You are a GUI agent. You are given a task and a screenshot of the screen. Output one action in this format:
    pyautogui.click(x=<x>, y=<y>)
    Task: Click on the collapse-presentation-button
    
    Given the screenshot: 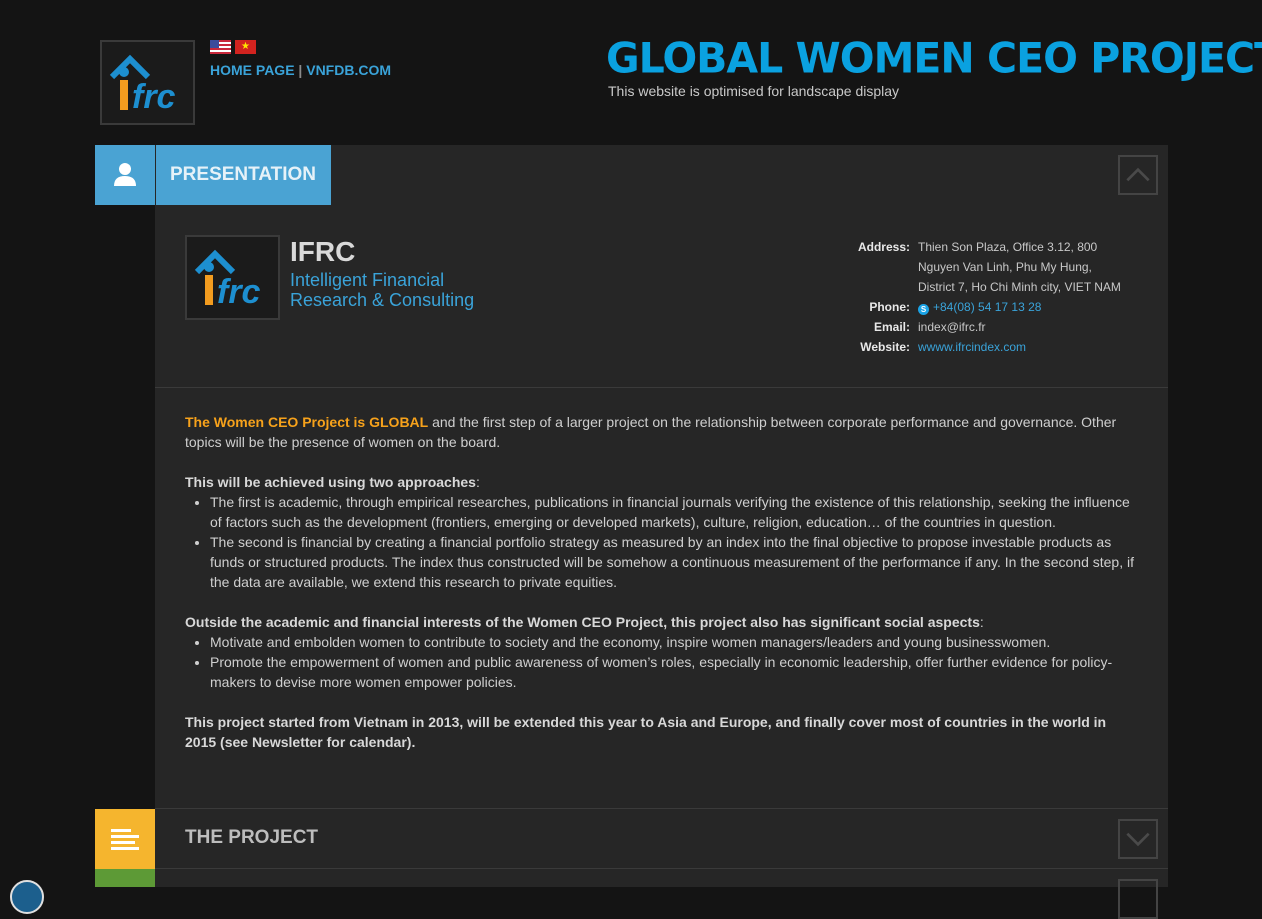 What is the action you would take?
    pyautogui.click(x=1138, y=175)
    